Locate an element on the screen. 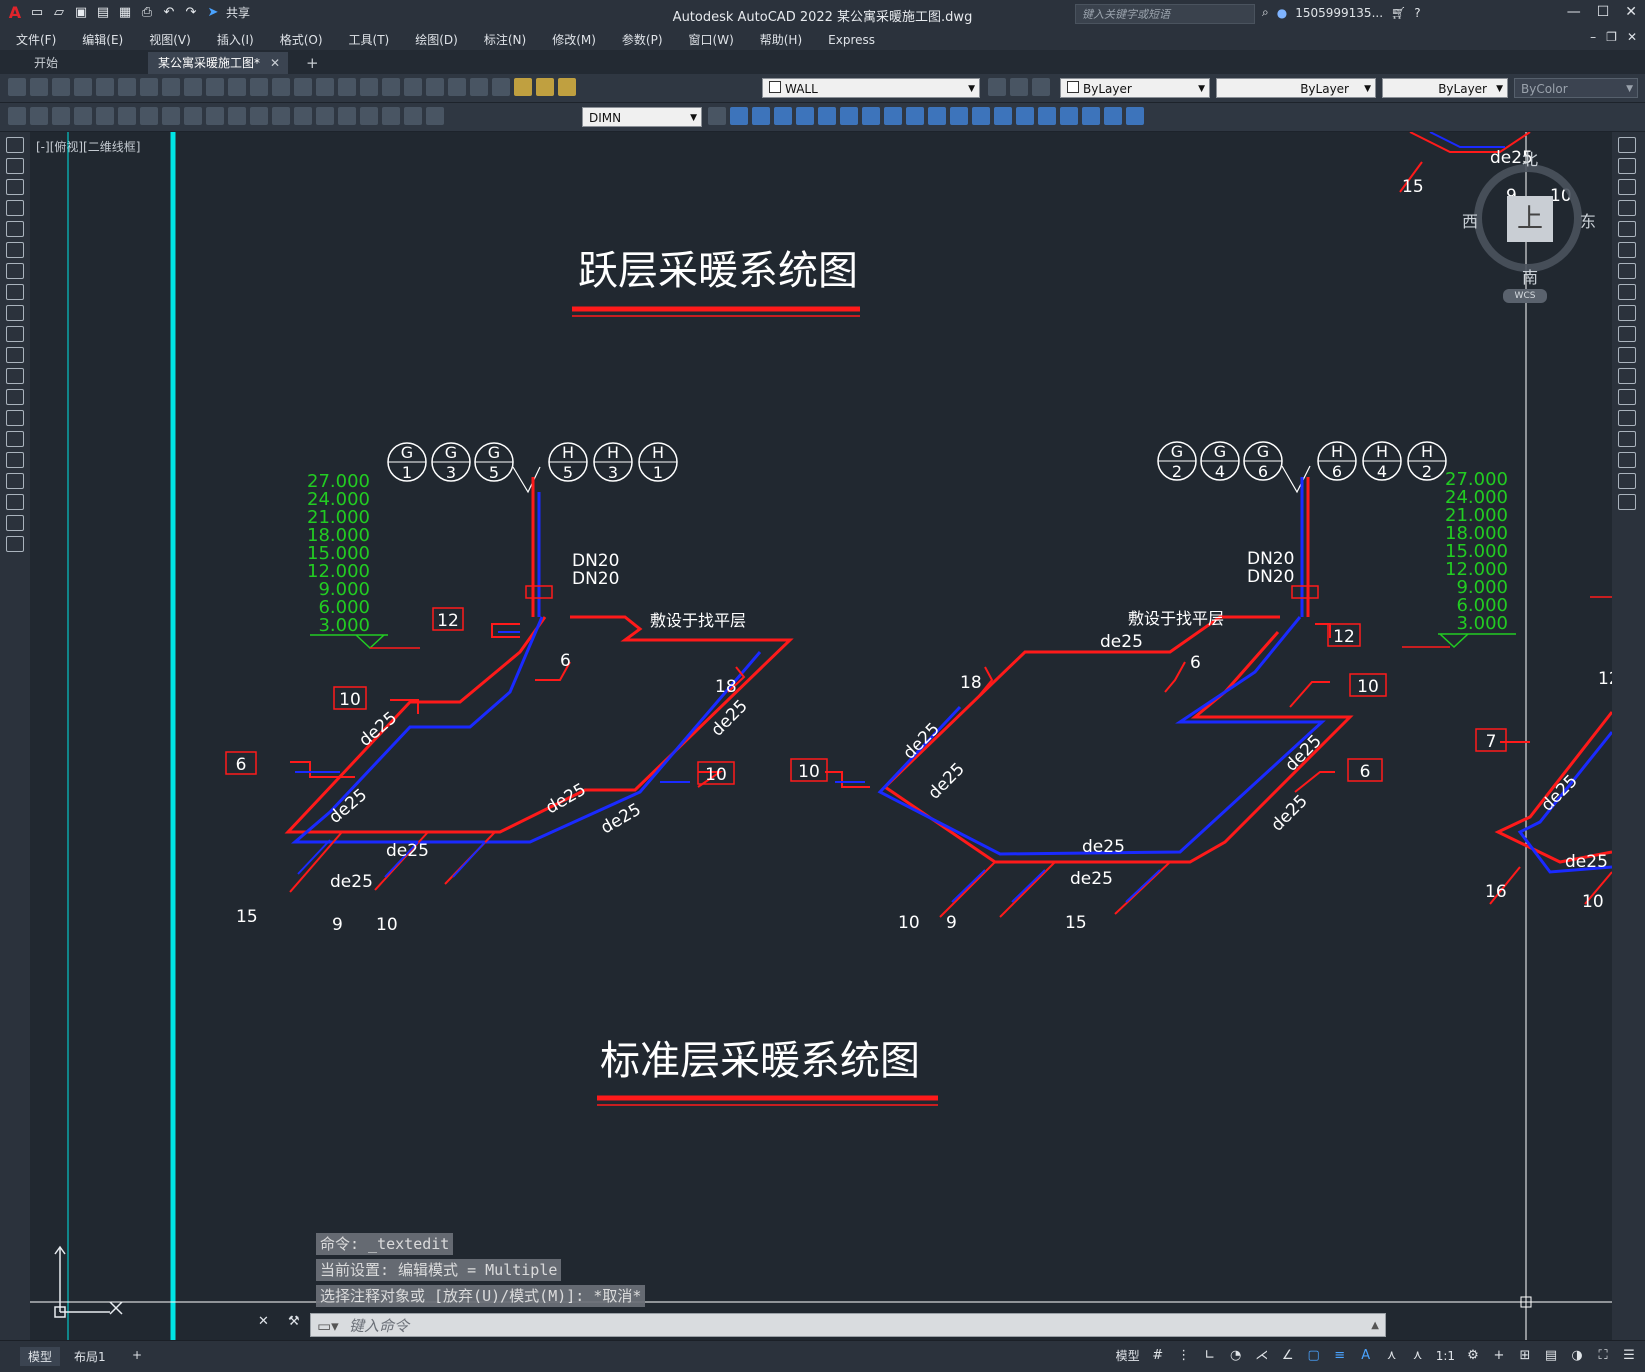  command-history-toggle-icon: ▲ is located at coordinates (1375, 1326).